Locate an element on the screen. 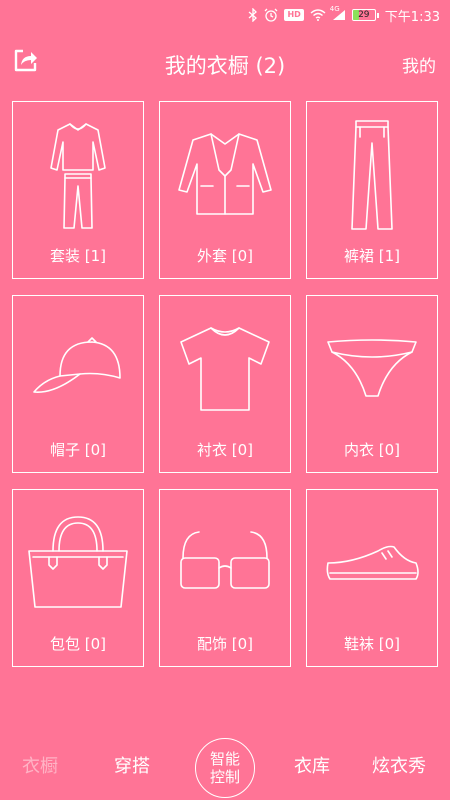 The image size is (450, 800). shoe-icon is located at coordinates (372, 562).